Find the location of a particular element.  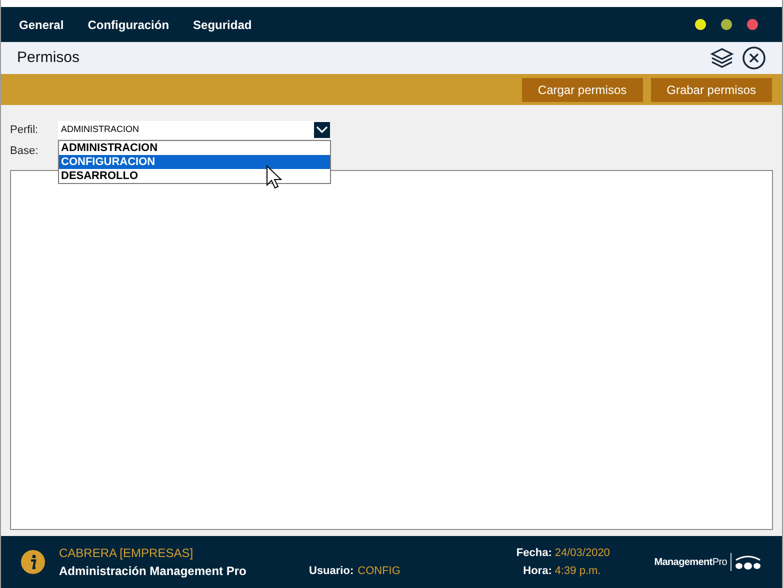

date-value: 24/03/2020 is located at coordinates (582, 553).